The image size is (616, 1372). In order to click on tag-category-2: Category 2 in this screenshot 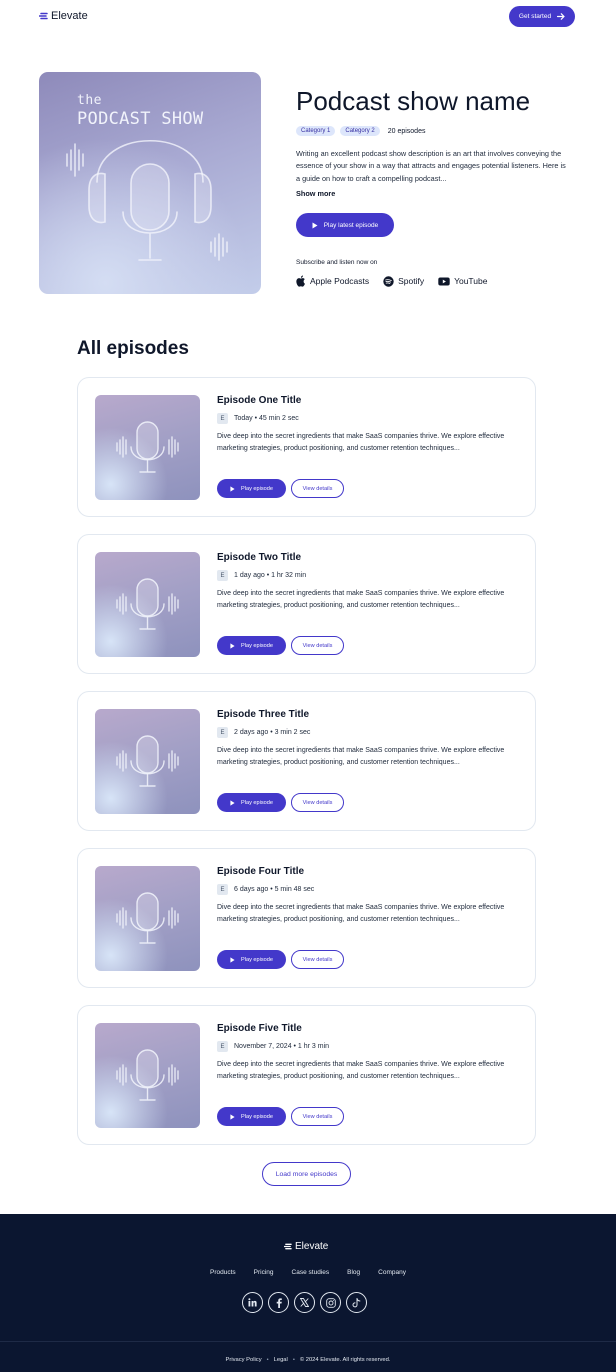, I will do `click(360, 131)`.